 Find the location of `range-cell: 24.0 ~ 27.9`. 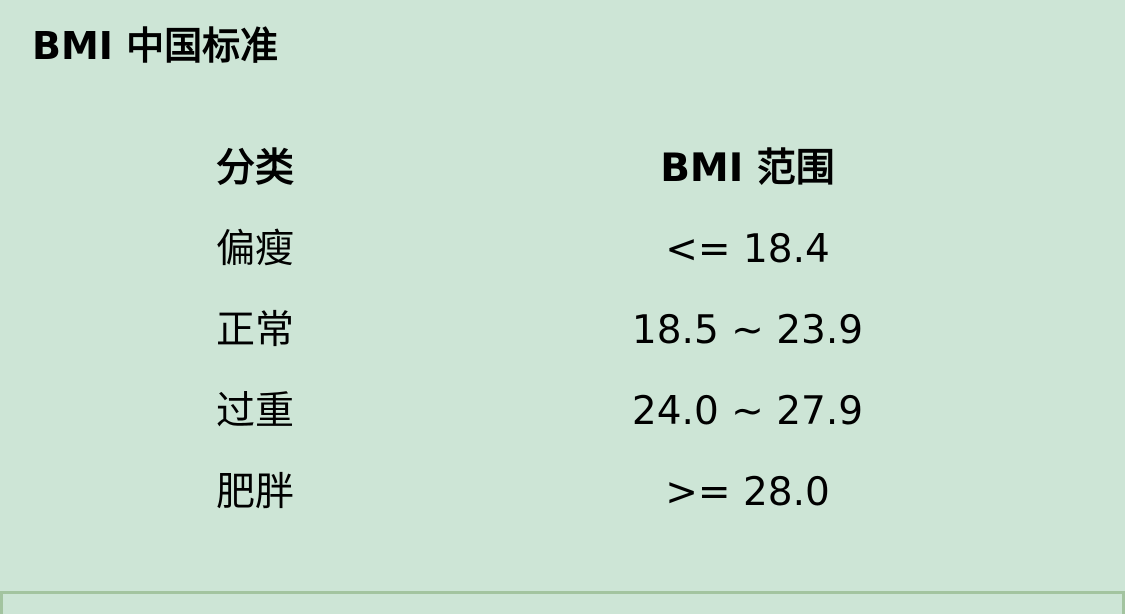

range-cell: 24.0 ~ 27.9 is located at coordinates (747, 411).